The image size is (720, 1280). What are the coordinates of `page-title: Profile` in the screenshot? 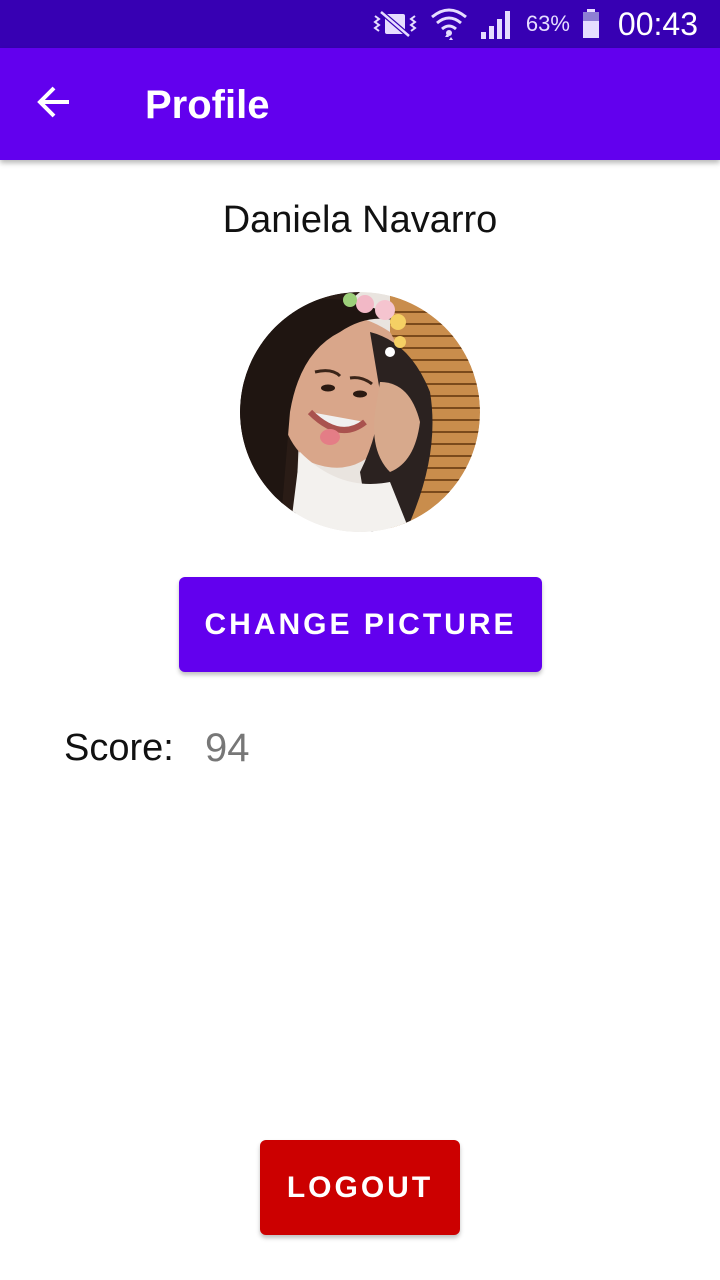 It's located at (207, 105).